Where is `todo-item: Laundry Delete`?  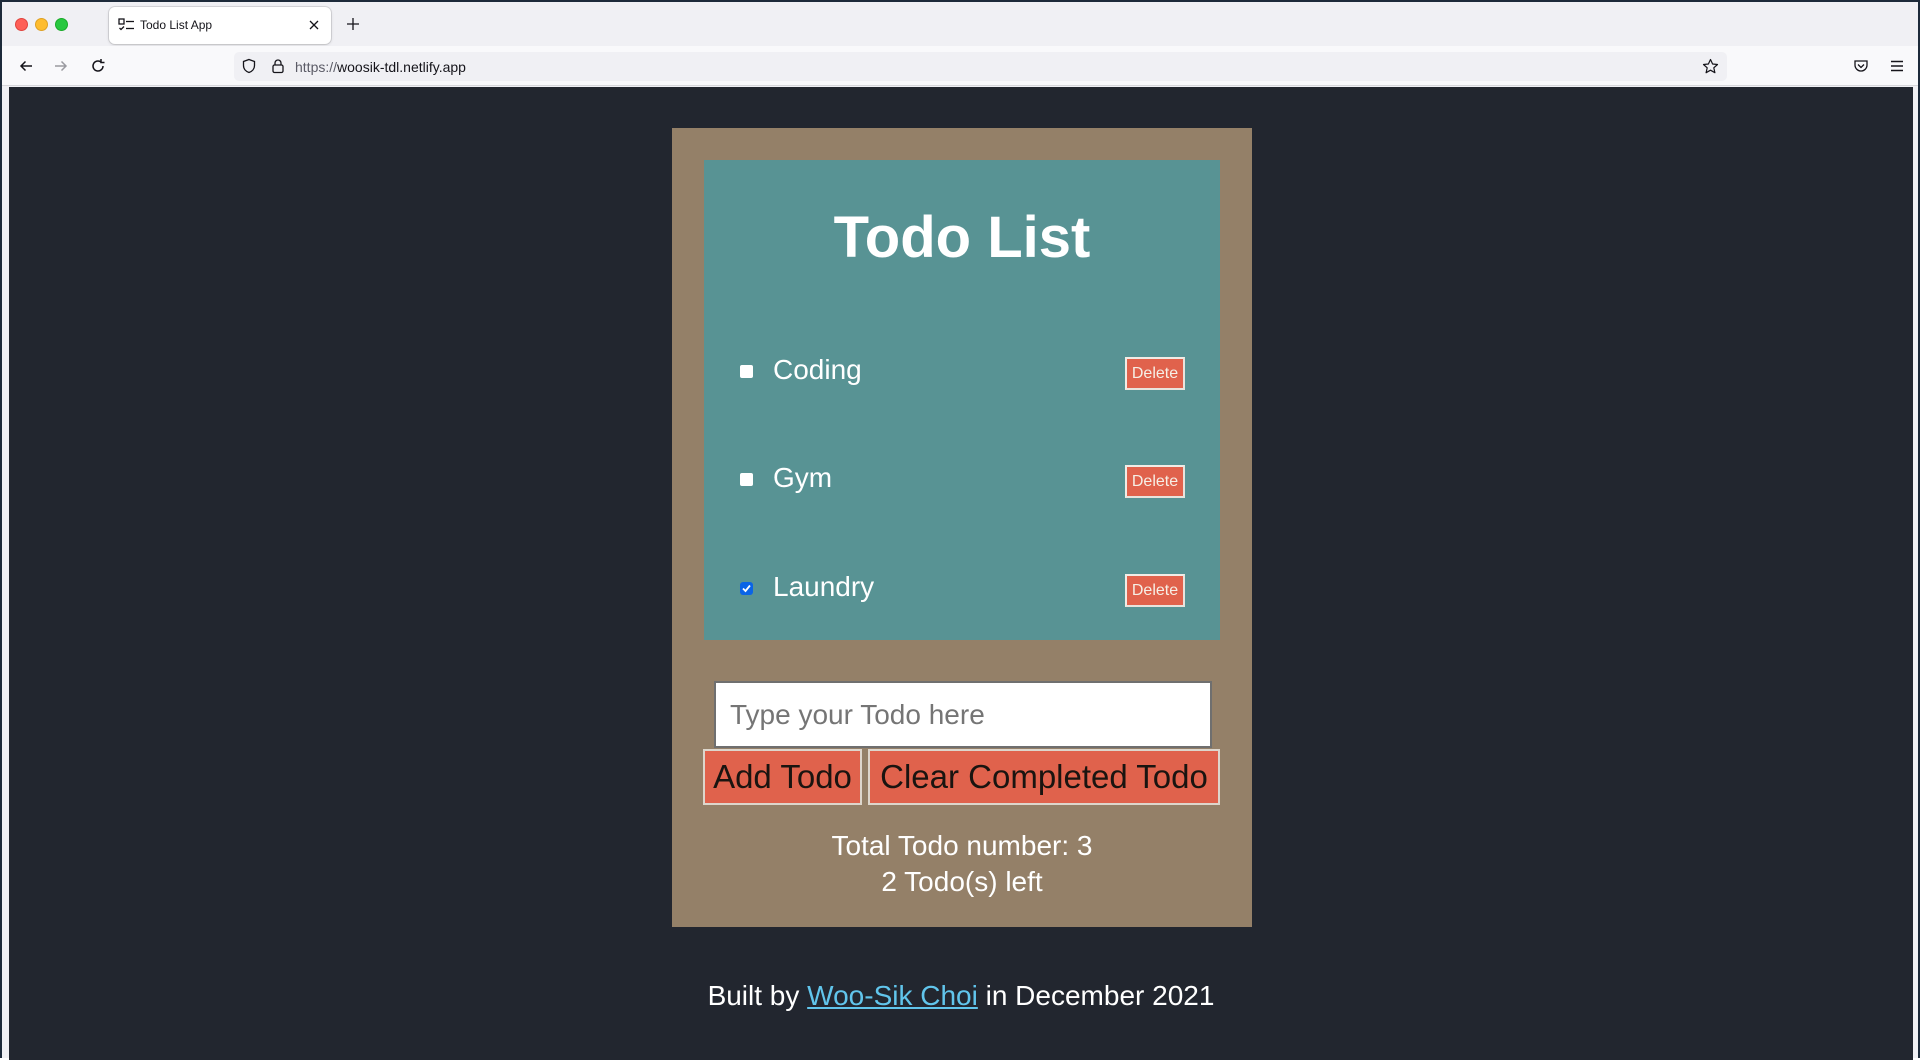 todo-item: Laundry Delete is located at coordinates (962, 588).